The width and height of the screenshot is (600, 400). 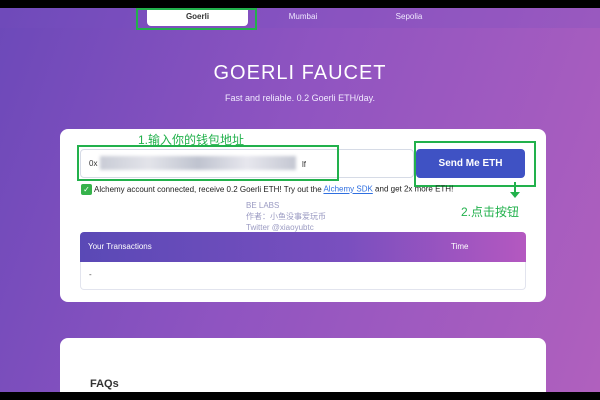 I want to click on page-title: GOERLI FAUCET, so click(x=300, y=73).